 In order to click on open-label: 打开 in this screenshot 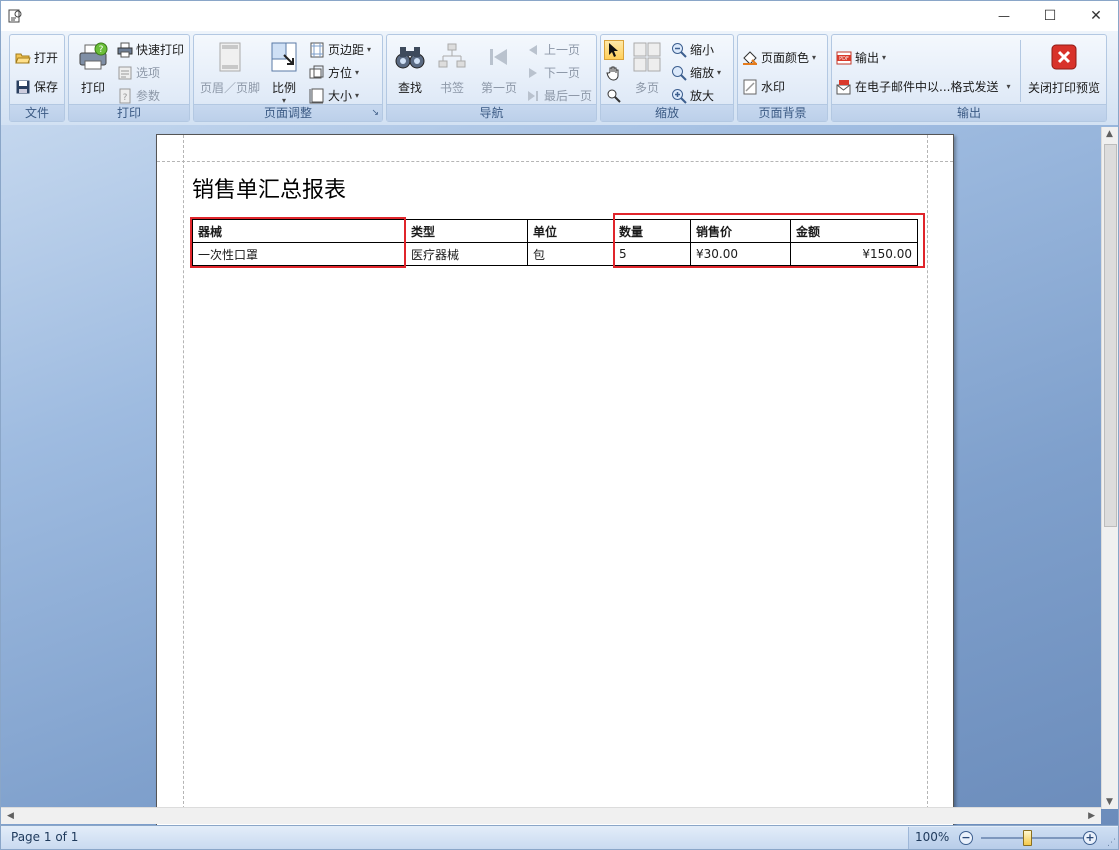, I will do `click(46, 58)`.